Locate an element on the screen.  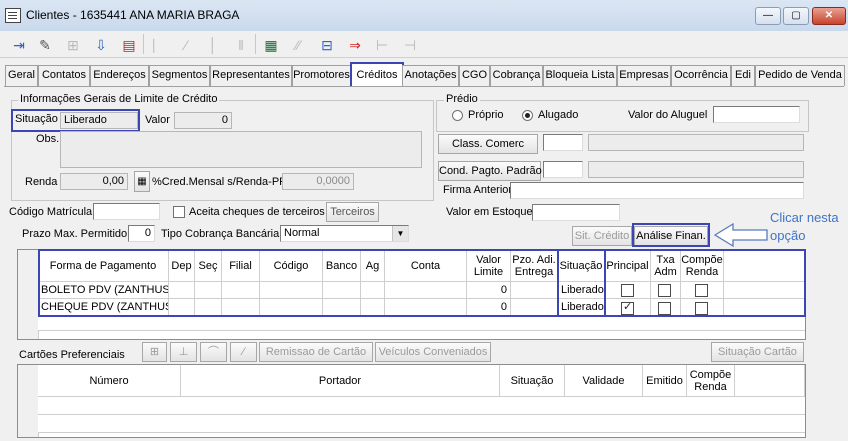
prazo-max-field: 0 is located at coordinates (141, 233).